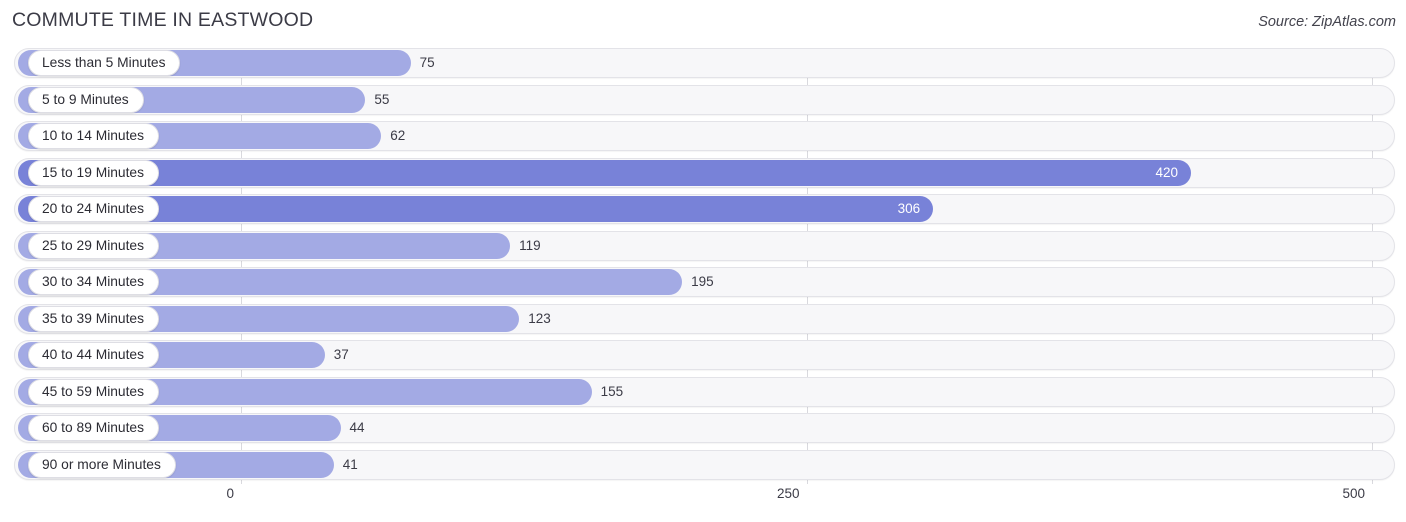 The width and height of the screenshot is (1406, 522). Describe the element at coordinates (539, 318) in the screenshot. I see `bar-value-label: 123` at that location.